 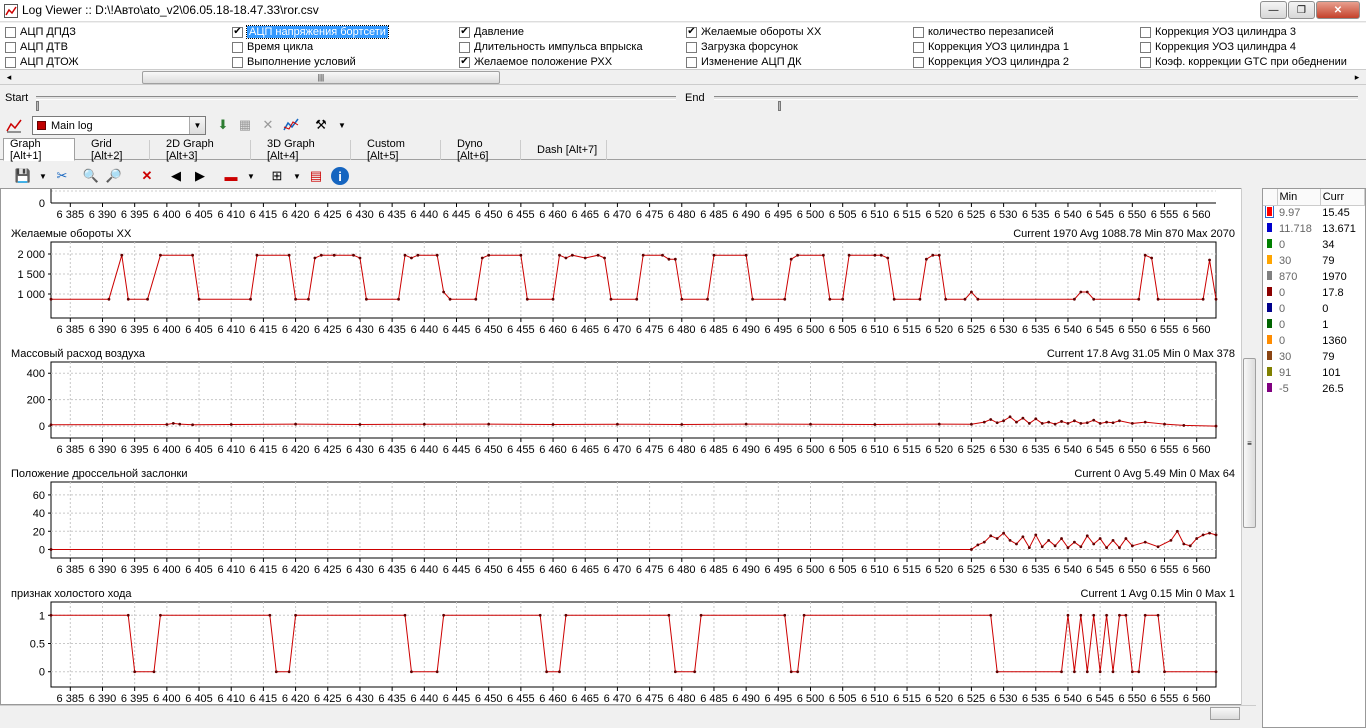 I want to click on parameter-checkbox: количество перезаписей, so click(x=983, y=32).